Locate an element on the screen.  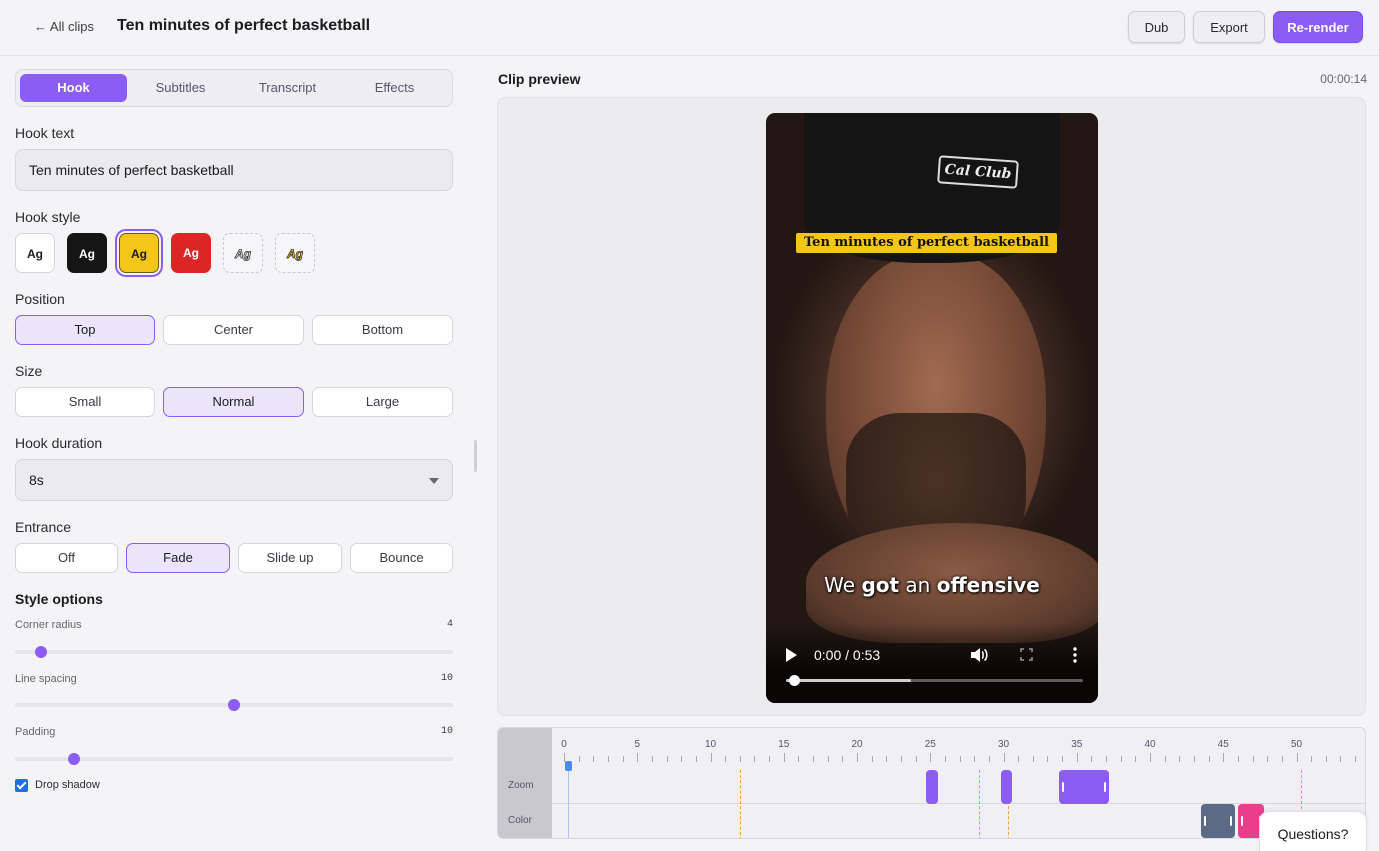
tab-hook: Hook is located at coordinates (73, 88).